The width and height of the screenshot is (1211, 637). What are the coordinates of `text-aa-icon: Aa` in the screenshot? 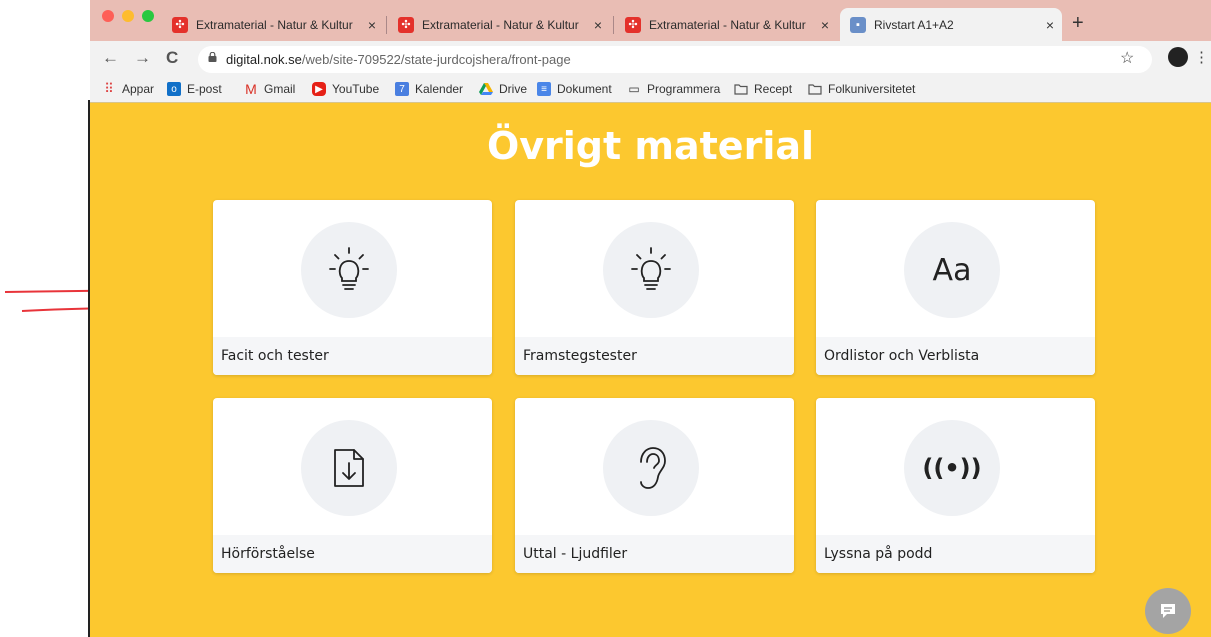 It's located at (952, 270).